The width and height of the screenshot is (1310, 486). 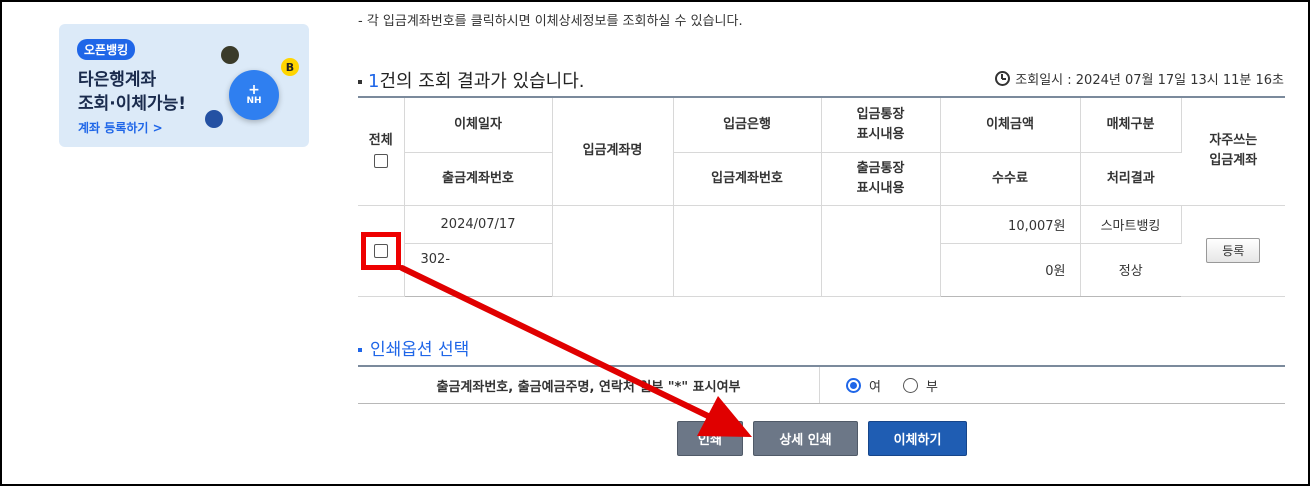 I want to click on row-checkbox-highlight, so click(x=380, y=250).